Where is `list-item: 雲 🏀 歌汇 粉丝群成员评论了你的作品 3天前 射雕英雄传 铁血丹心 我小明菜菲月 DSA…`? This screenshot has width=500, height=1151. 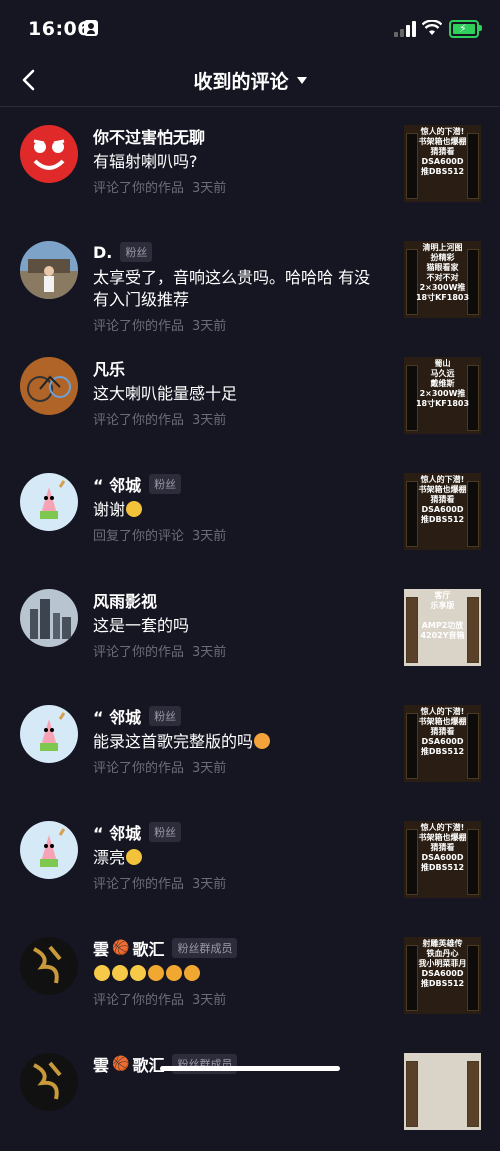
list-item: 雲 🏀 歌汇 粉丝群成员评论了你的作品 3天前 射雕英雄传 铁血丹心 我小明菜菲月 DSA… is located at coordinates (250, 977).